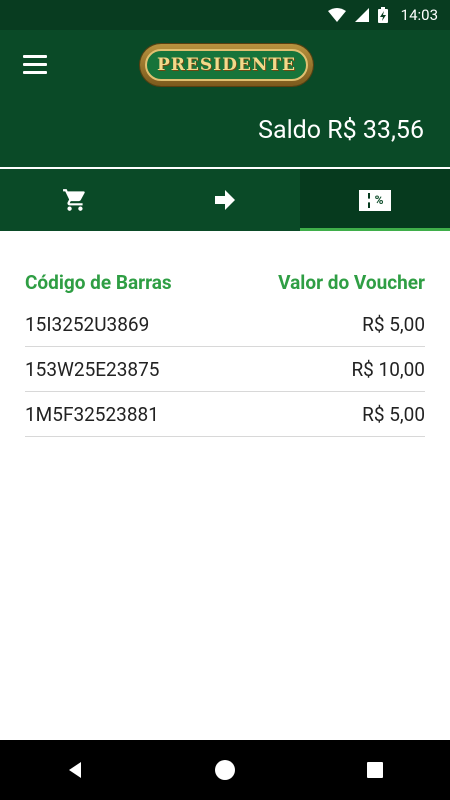 The image size is (450, 800). What do you see at coordinates (419, 15) in the screenshot?
I see `status-time: 14:03` at bounding box center [419, 15].